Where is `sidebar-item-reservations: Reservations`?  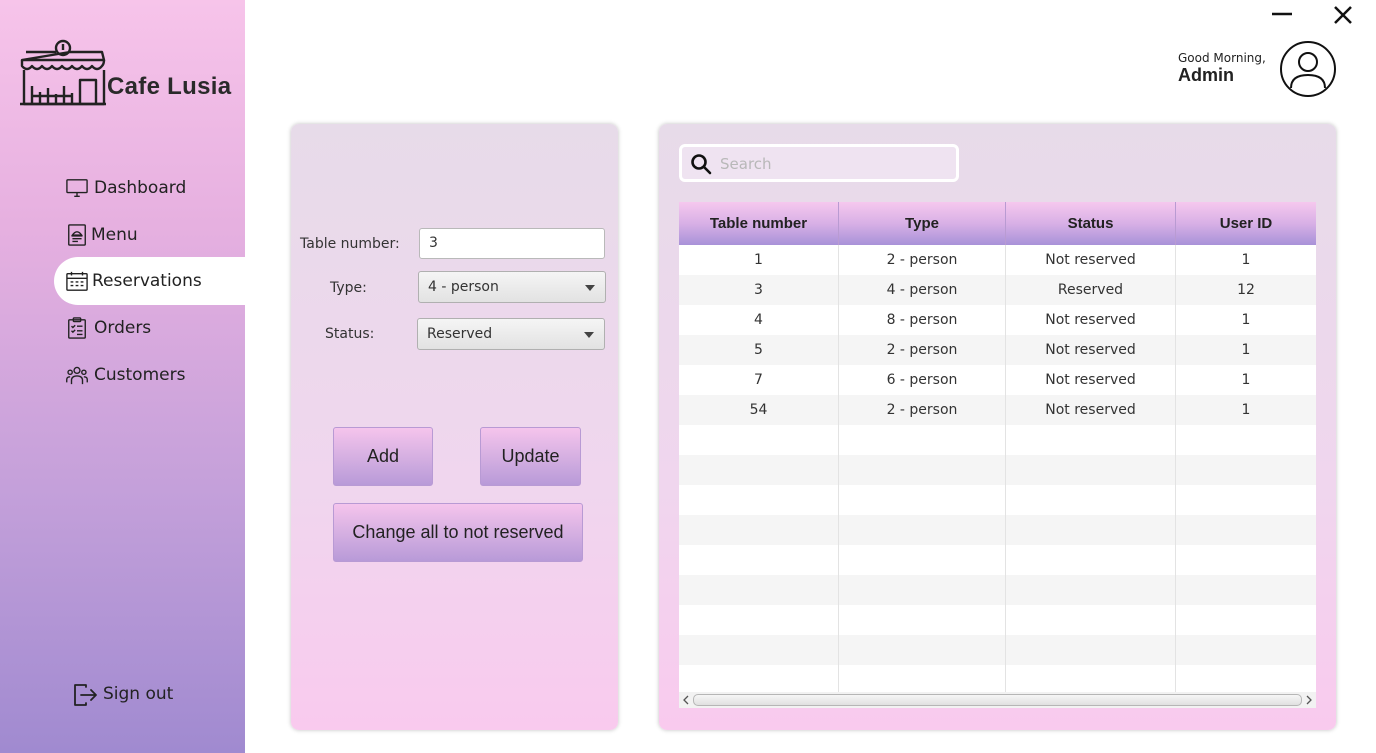 sidebar-item-reservations: Reservations is located at coordinates (149, 281).